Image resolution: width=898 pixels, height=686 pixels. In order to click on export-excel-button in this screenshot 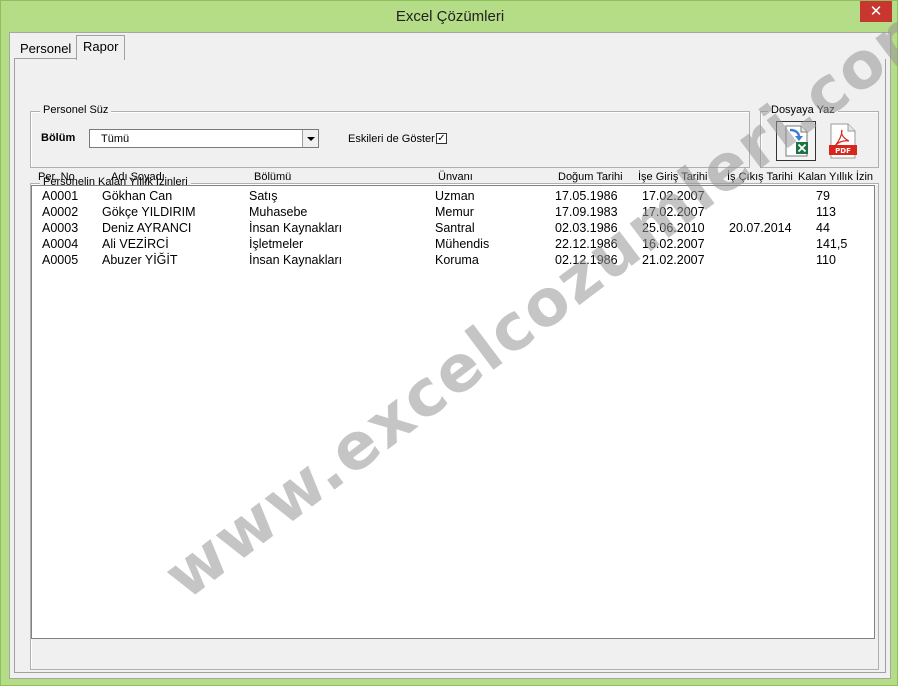, I will do `click(796, 141)`.